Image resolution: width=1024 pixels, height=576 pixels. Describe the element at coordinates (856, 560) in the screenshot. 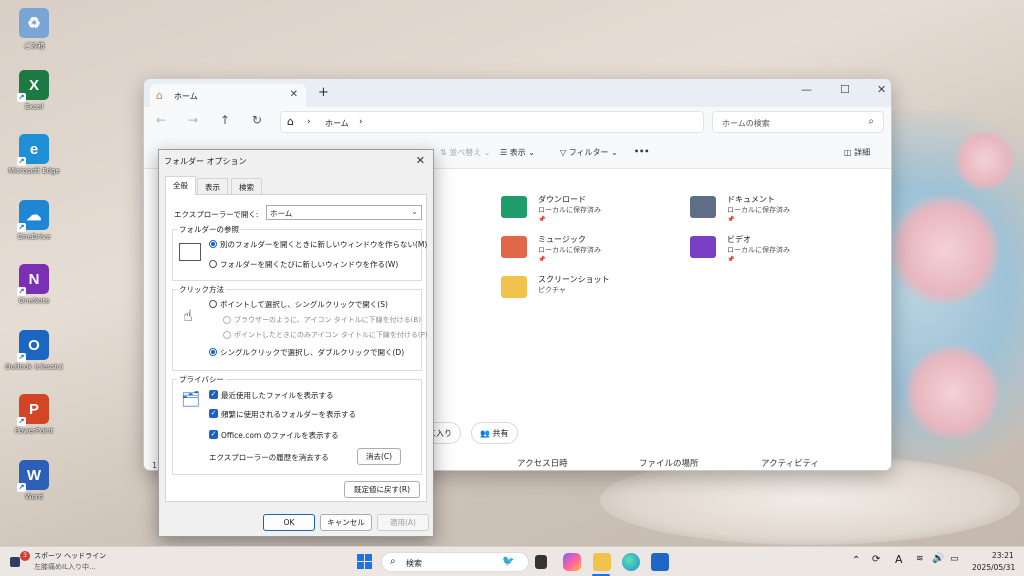

I see `chevron-up-icon: ⌃` at that location.